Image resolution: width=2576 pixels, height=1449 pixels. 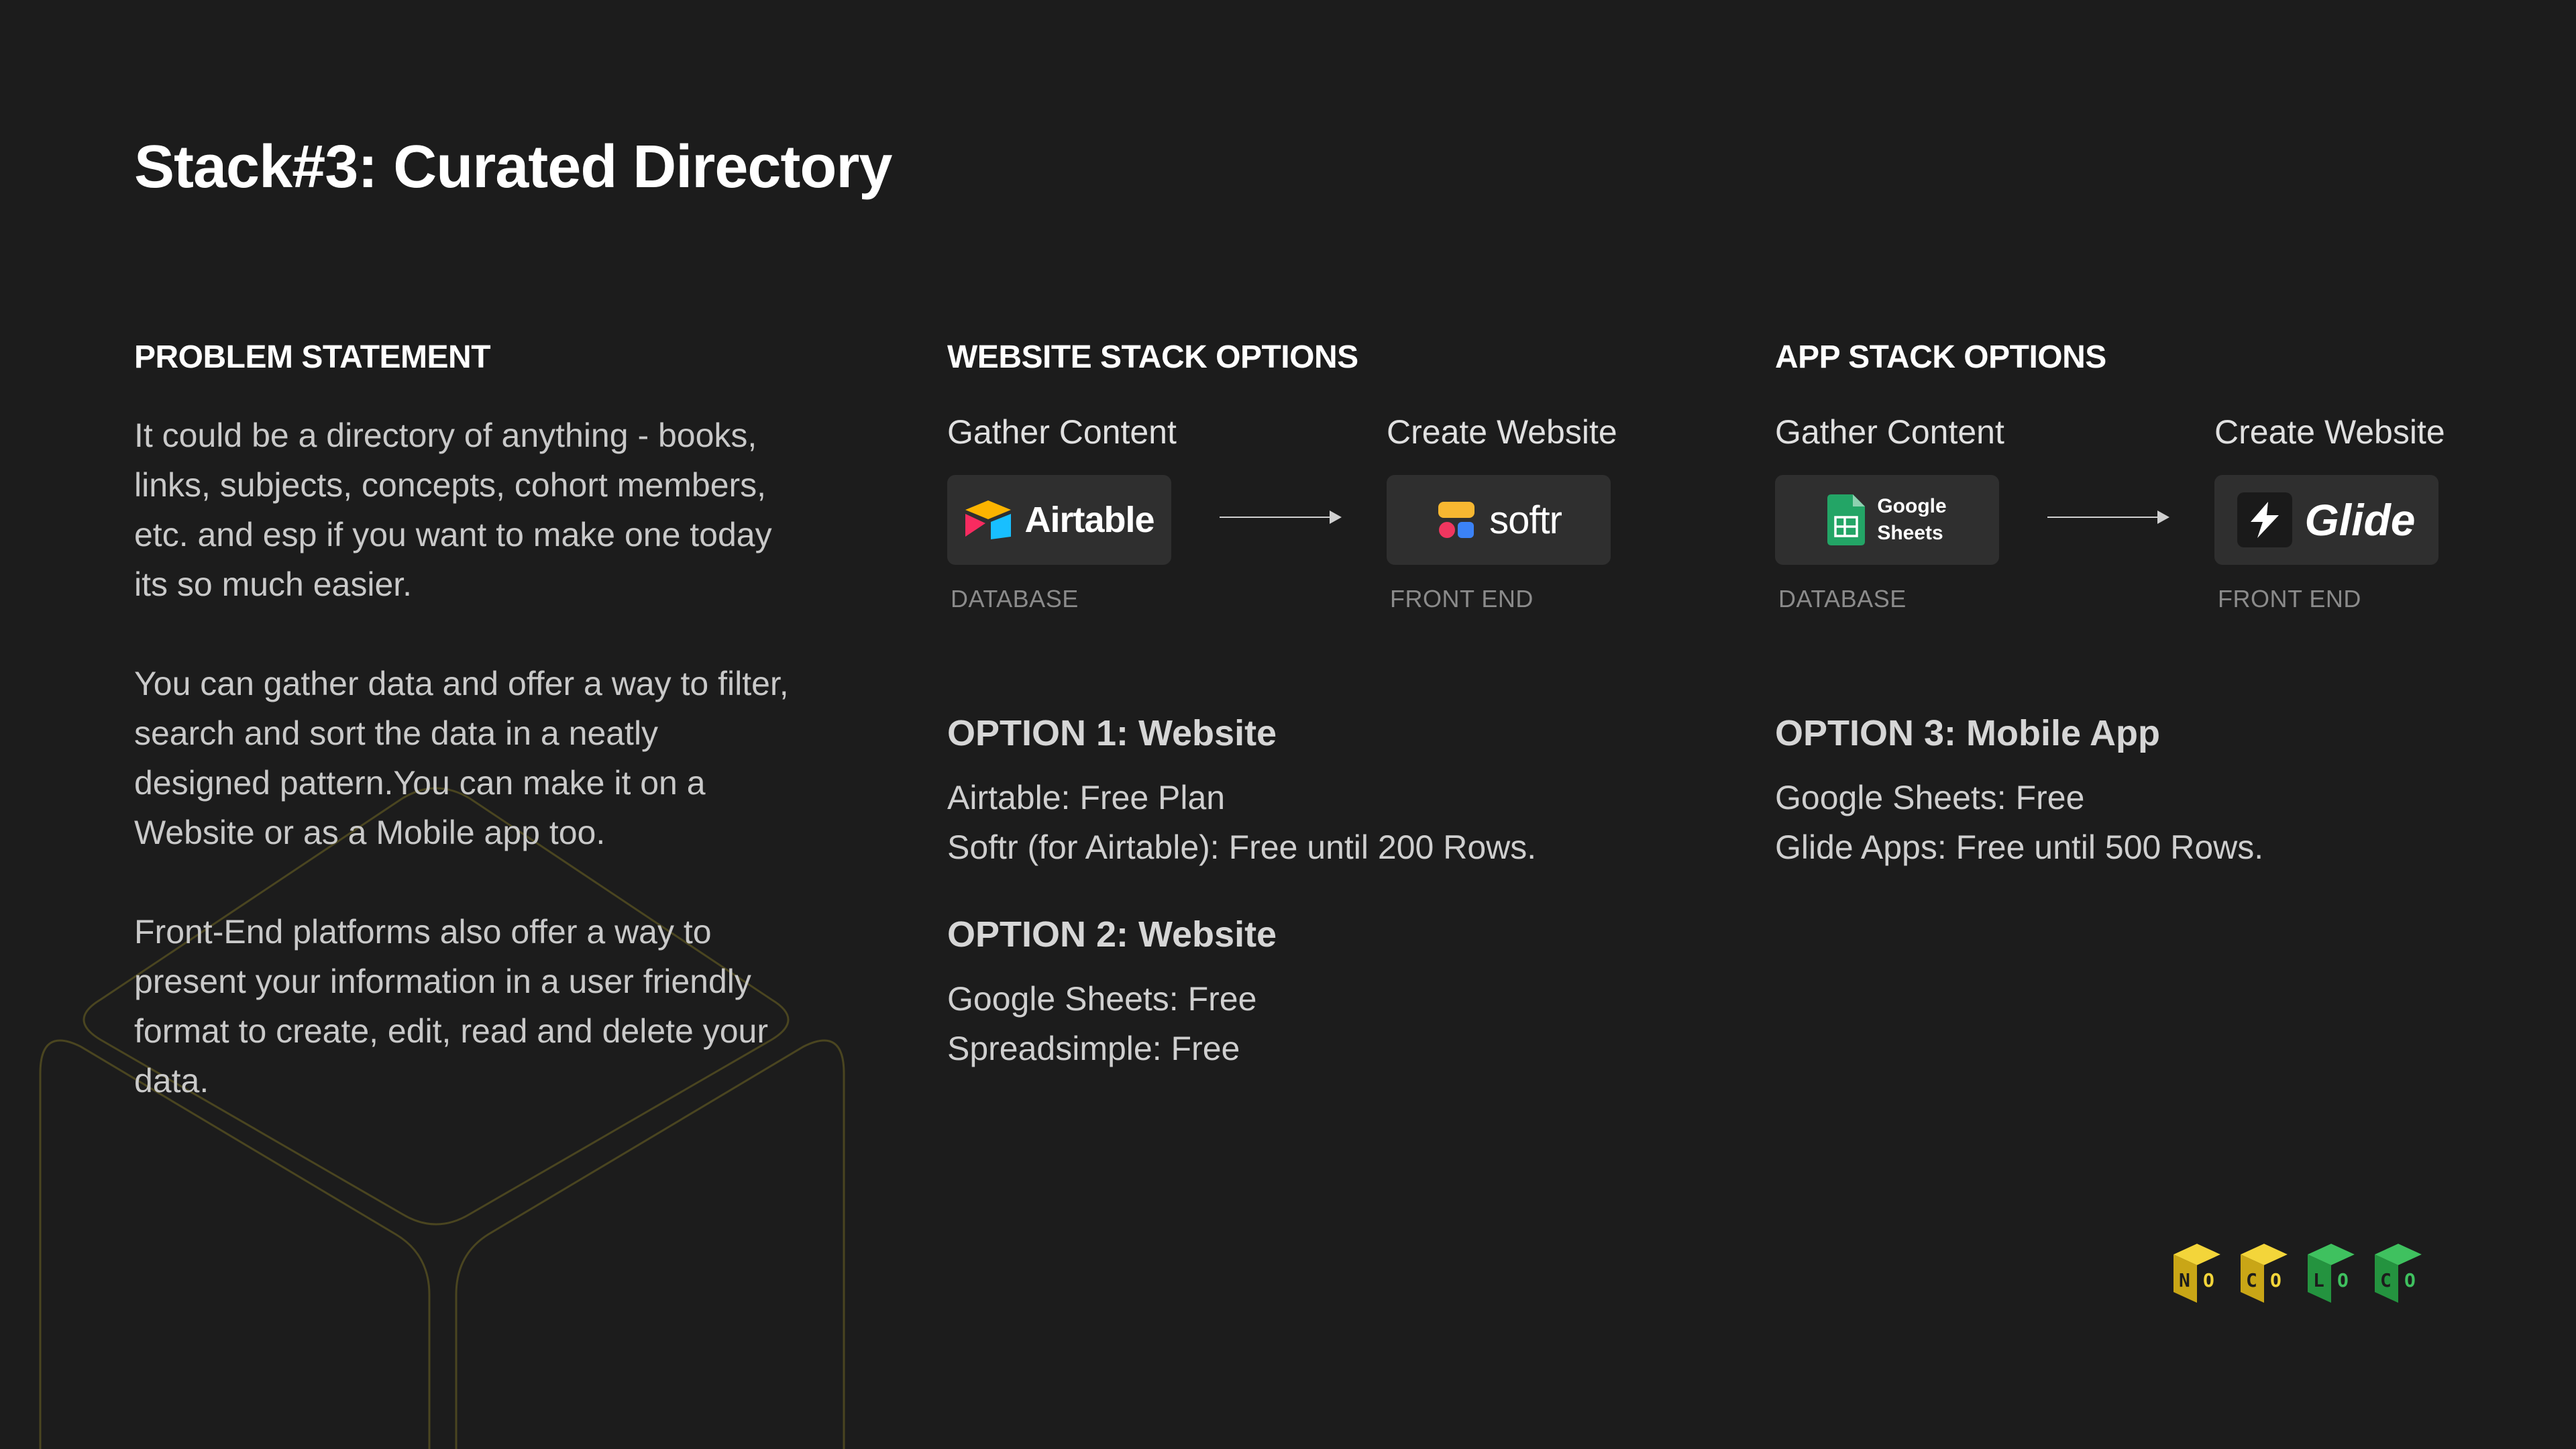 What do you see at coordinates (1889, 432) in the screenshot?
I see `app-step-gather: Gather Content` at bounding box center [1889, 432].